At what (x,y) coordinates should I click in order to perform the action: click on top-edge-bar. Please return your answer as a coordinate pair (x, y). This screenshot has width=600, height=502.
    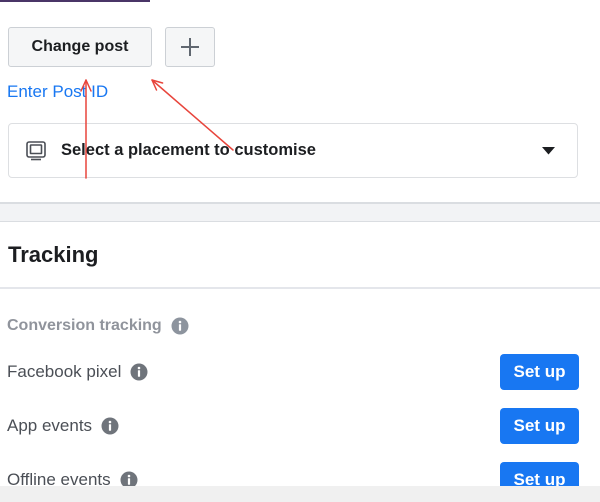
    Looking at the image, I should click on (75, 1).